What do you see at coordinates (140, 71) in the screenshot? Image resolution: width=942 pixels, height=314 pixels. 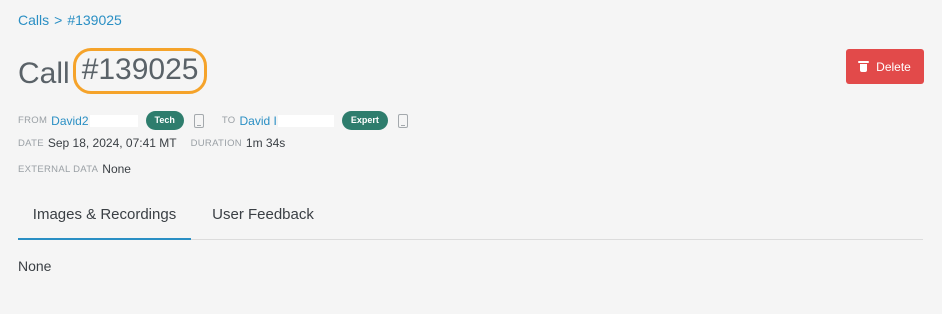 I see `call-id-highlight: #139025` at bounding box center [140, 71].